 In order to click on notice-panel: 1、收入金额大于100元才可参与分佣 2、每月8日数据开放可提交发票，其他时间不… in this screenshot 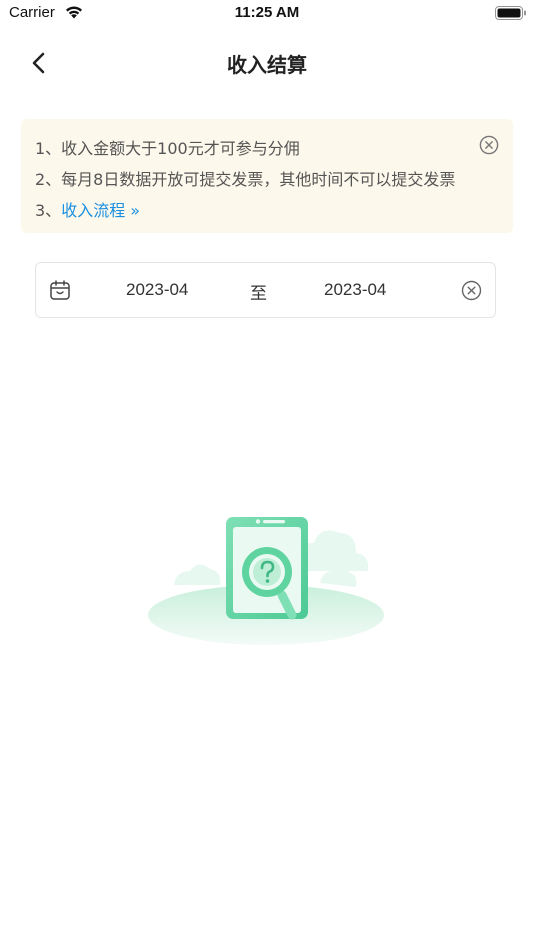, I will do `click(267, 176)`.